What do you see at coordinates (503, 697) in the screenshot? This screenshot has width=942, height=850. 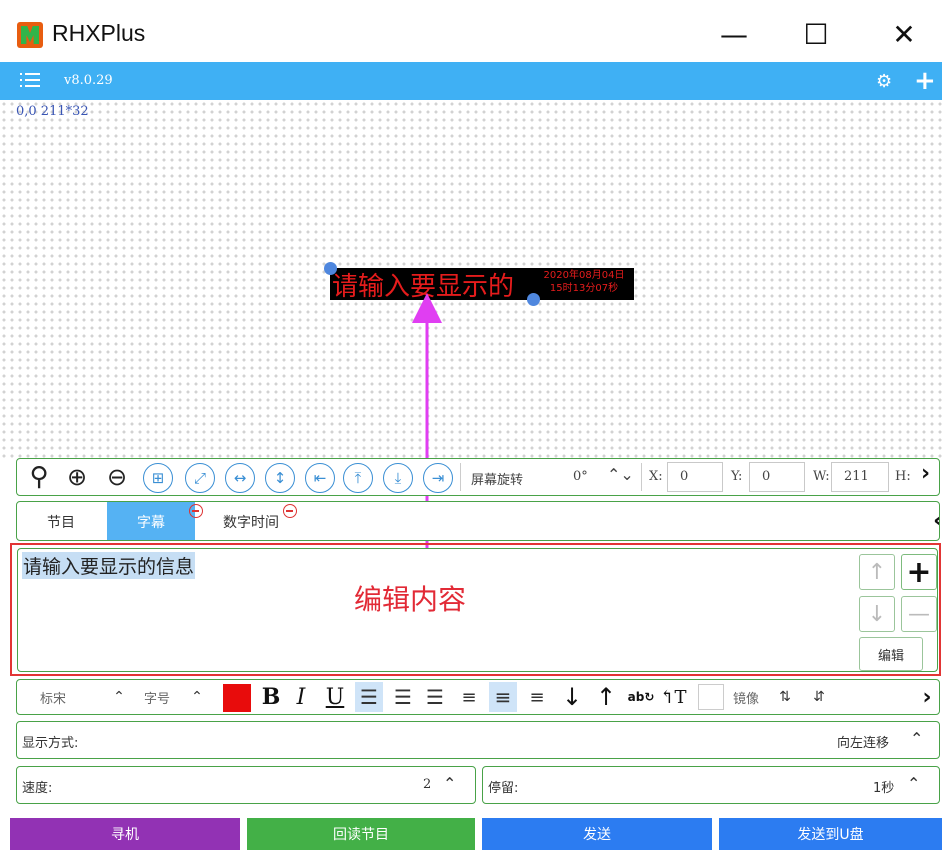 I see `valign-middle-icon: ≡` at bounding box center [503, 697].